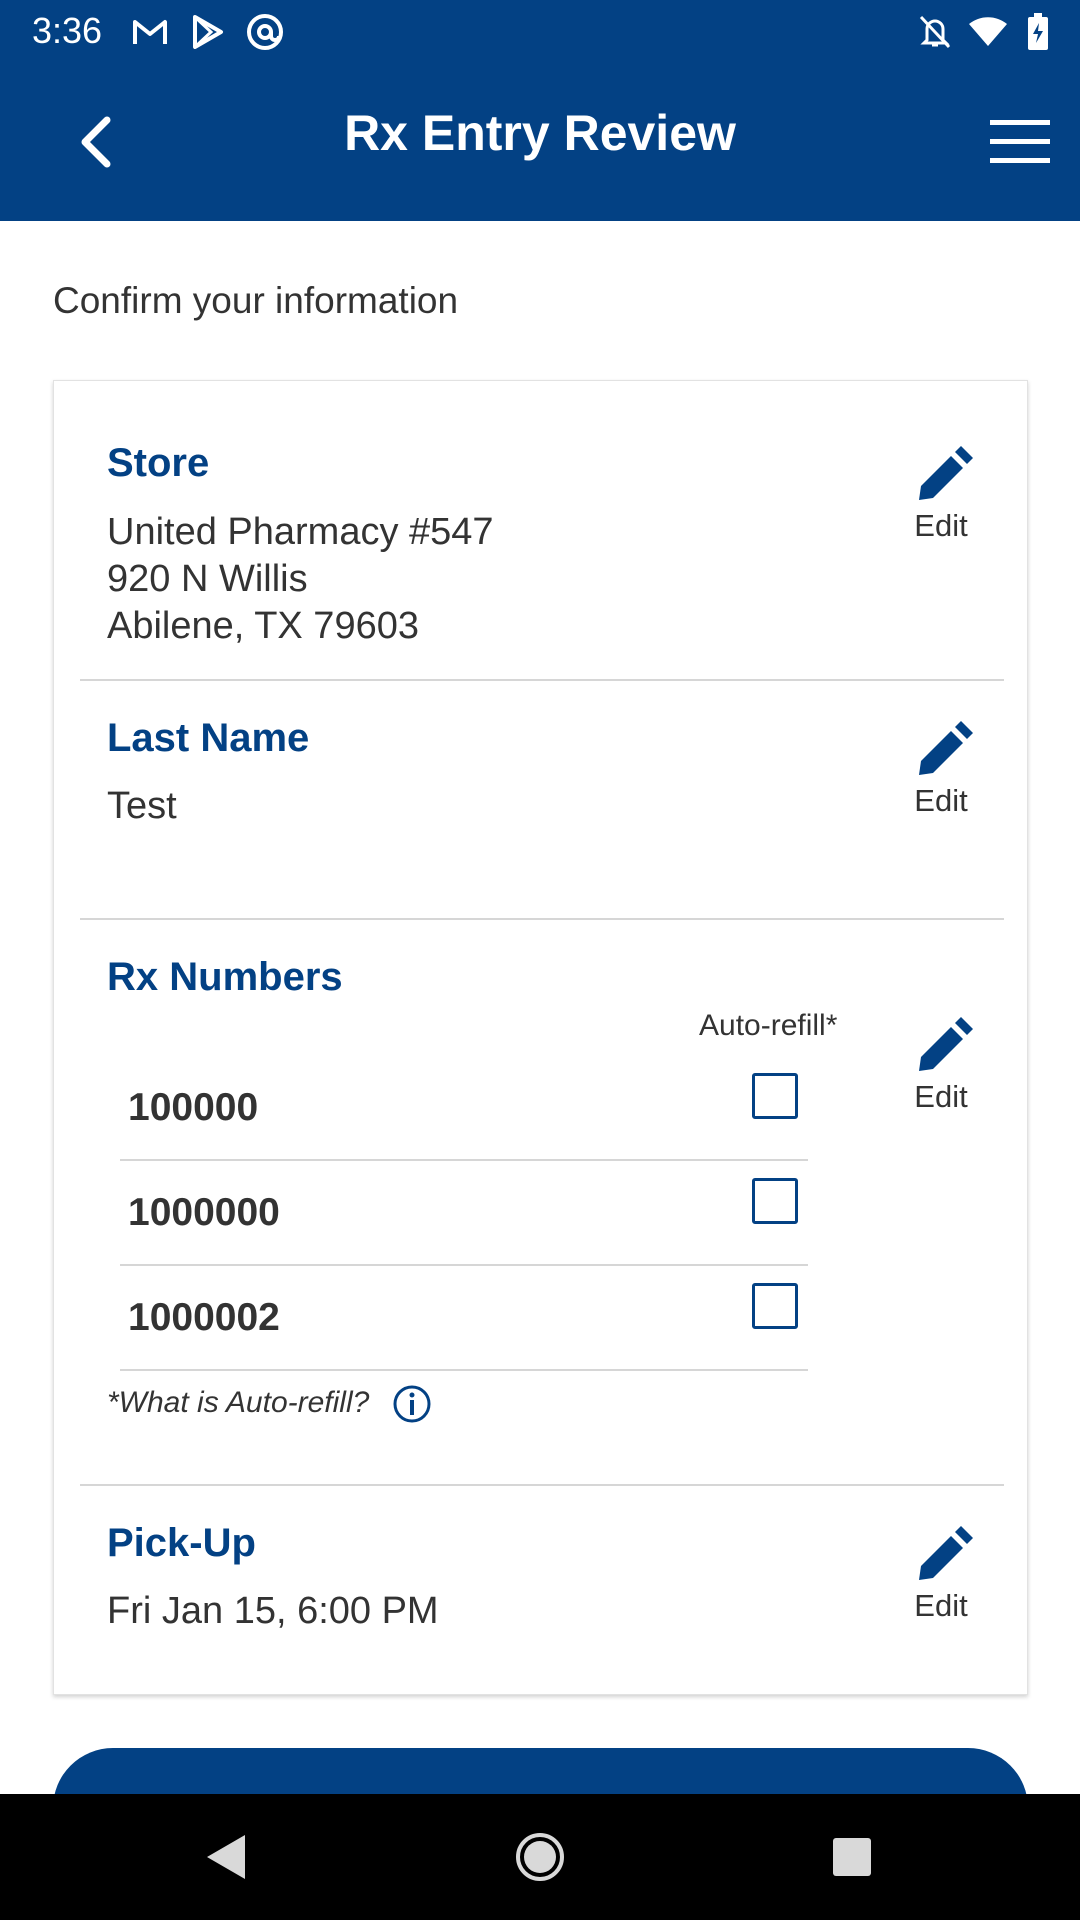  I want to click on circle-home-icon, so click(540, 1857).